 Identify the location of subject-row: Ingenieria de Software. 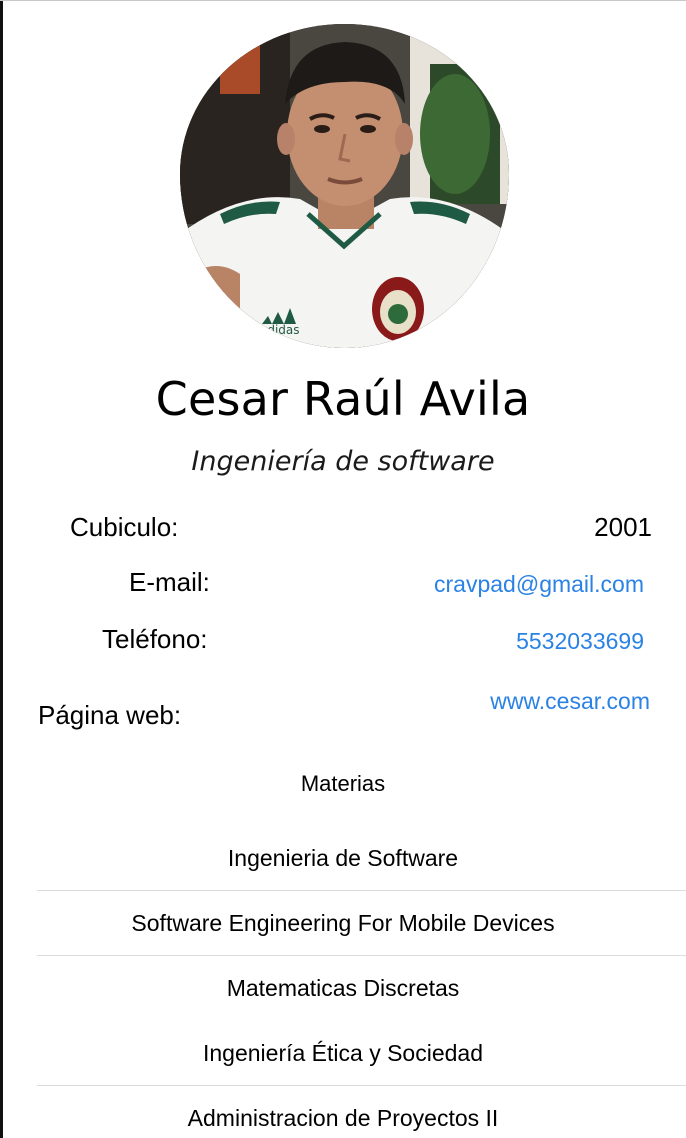
(343, 858).